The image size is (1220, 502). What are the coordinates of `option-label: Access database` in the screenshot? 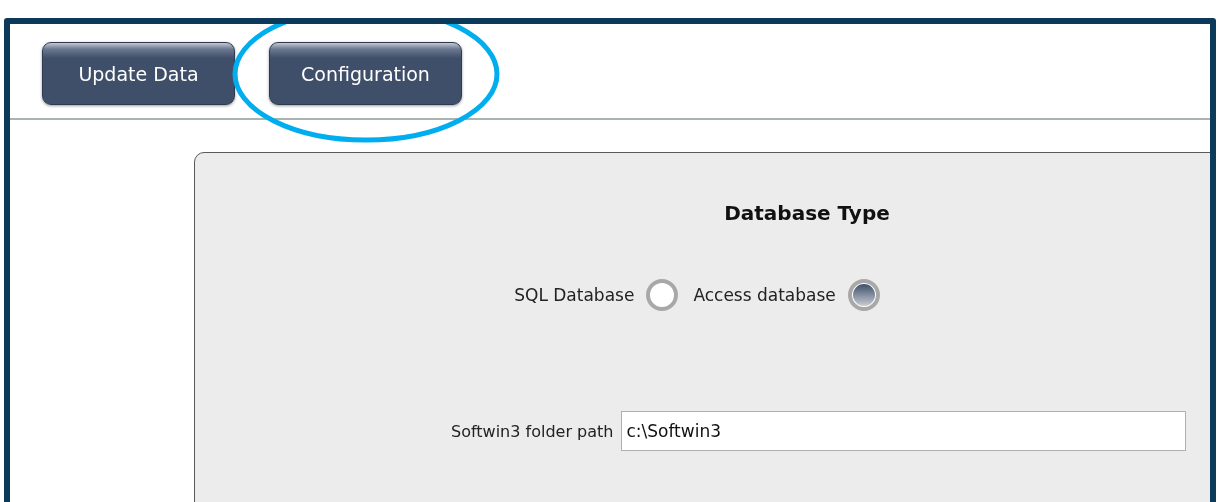 It's located at (764, 295).